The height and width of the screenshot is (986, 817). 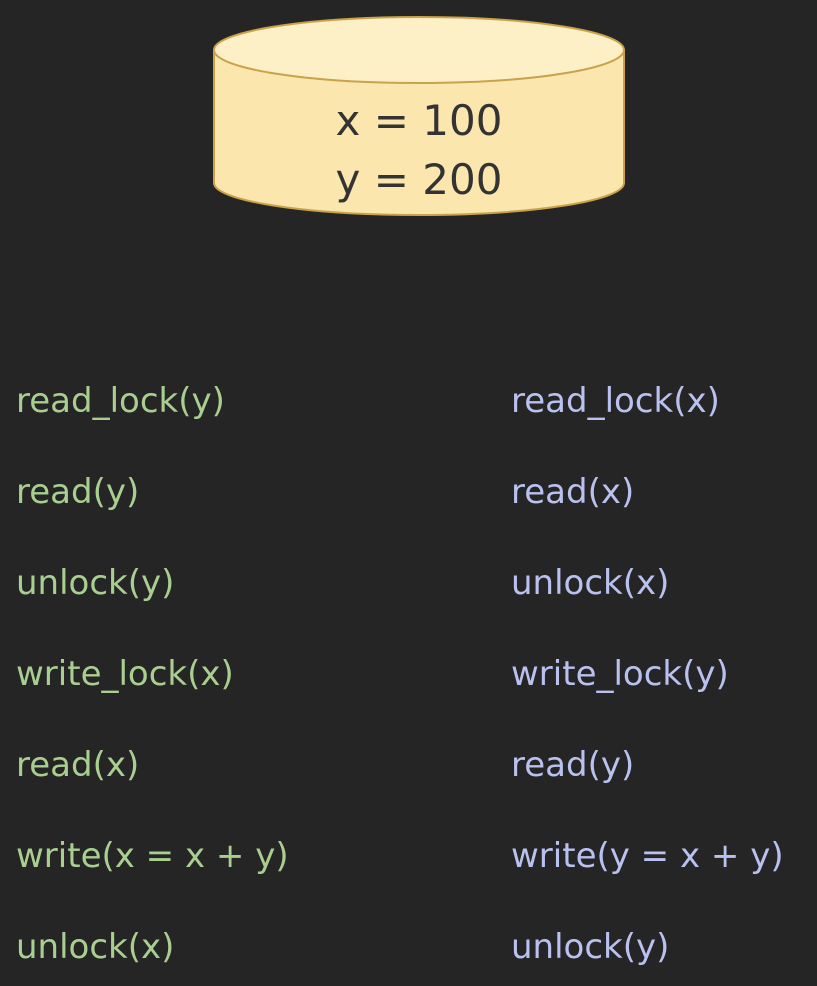 I want to click on transaction-2-operation: unlock(y), so click(x=590, y=947).